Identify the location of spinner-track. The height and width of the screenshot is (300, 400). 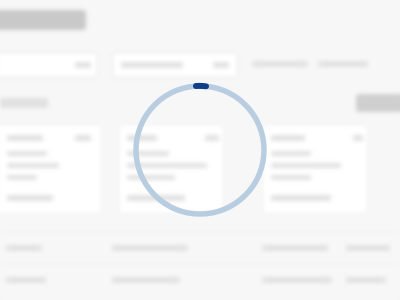
(200, 150).